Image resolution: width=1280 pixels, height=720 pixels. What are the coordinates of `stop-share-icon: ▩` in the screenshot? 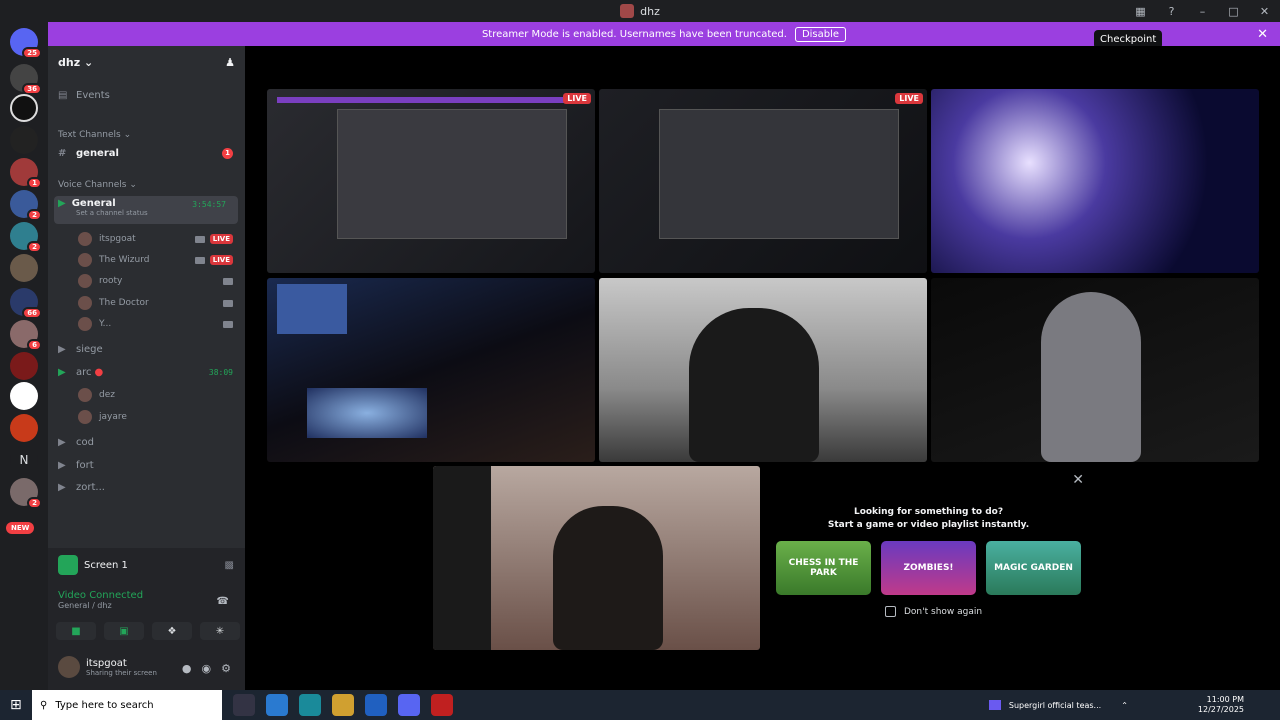 It's located at (229, 565).